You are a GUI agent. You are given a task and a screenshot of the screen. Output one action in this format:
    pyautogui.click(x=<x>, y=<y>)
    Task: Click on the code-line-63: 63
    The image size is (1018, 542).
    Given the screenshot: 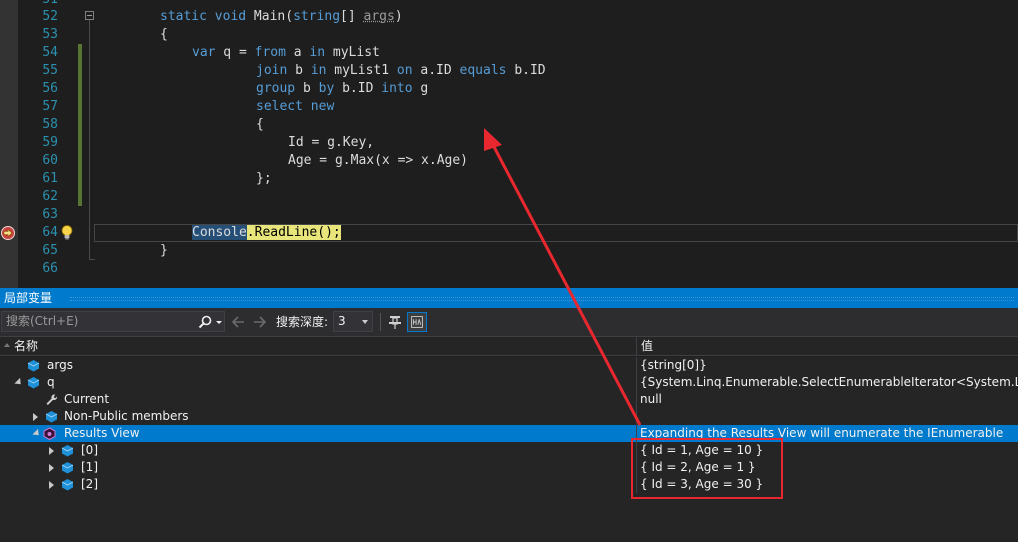 What is the action you would take?
    pyautogui.click(x=509, y=215)
    